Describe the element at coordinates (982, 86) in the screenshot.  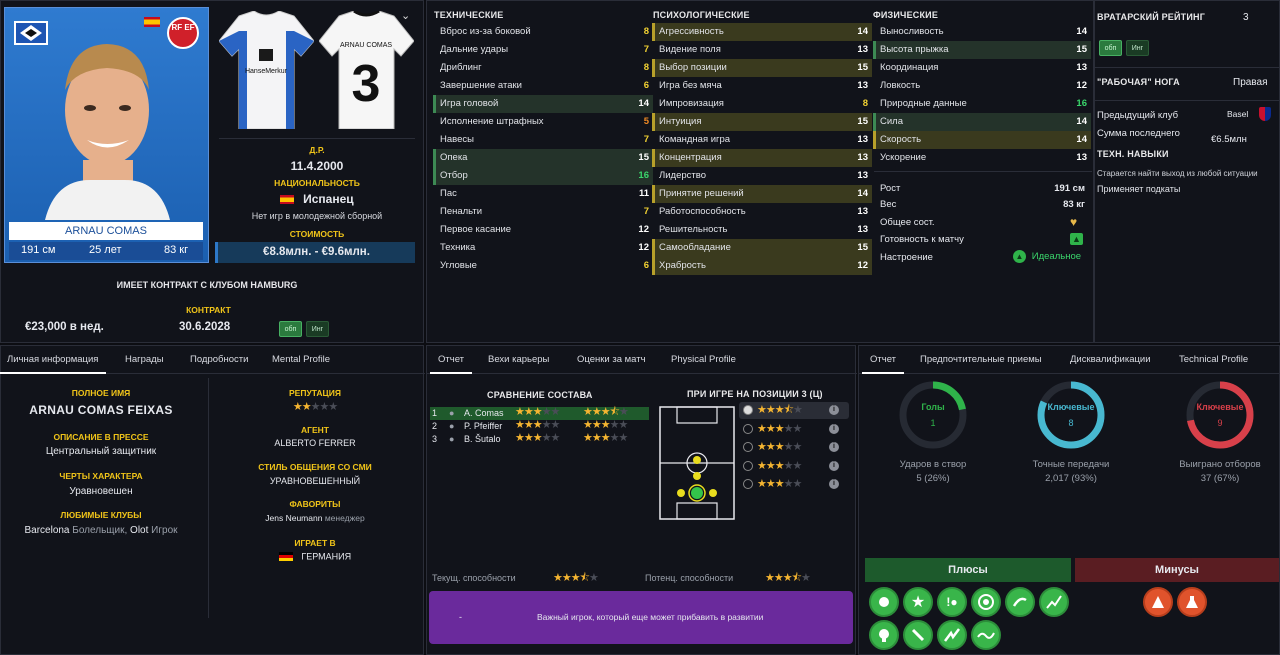
I see `physical-row: Ловкость 12` at that location.